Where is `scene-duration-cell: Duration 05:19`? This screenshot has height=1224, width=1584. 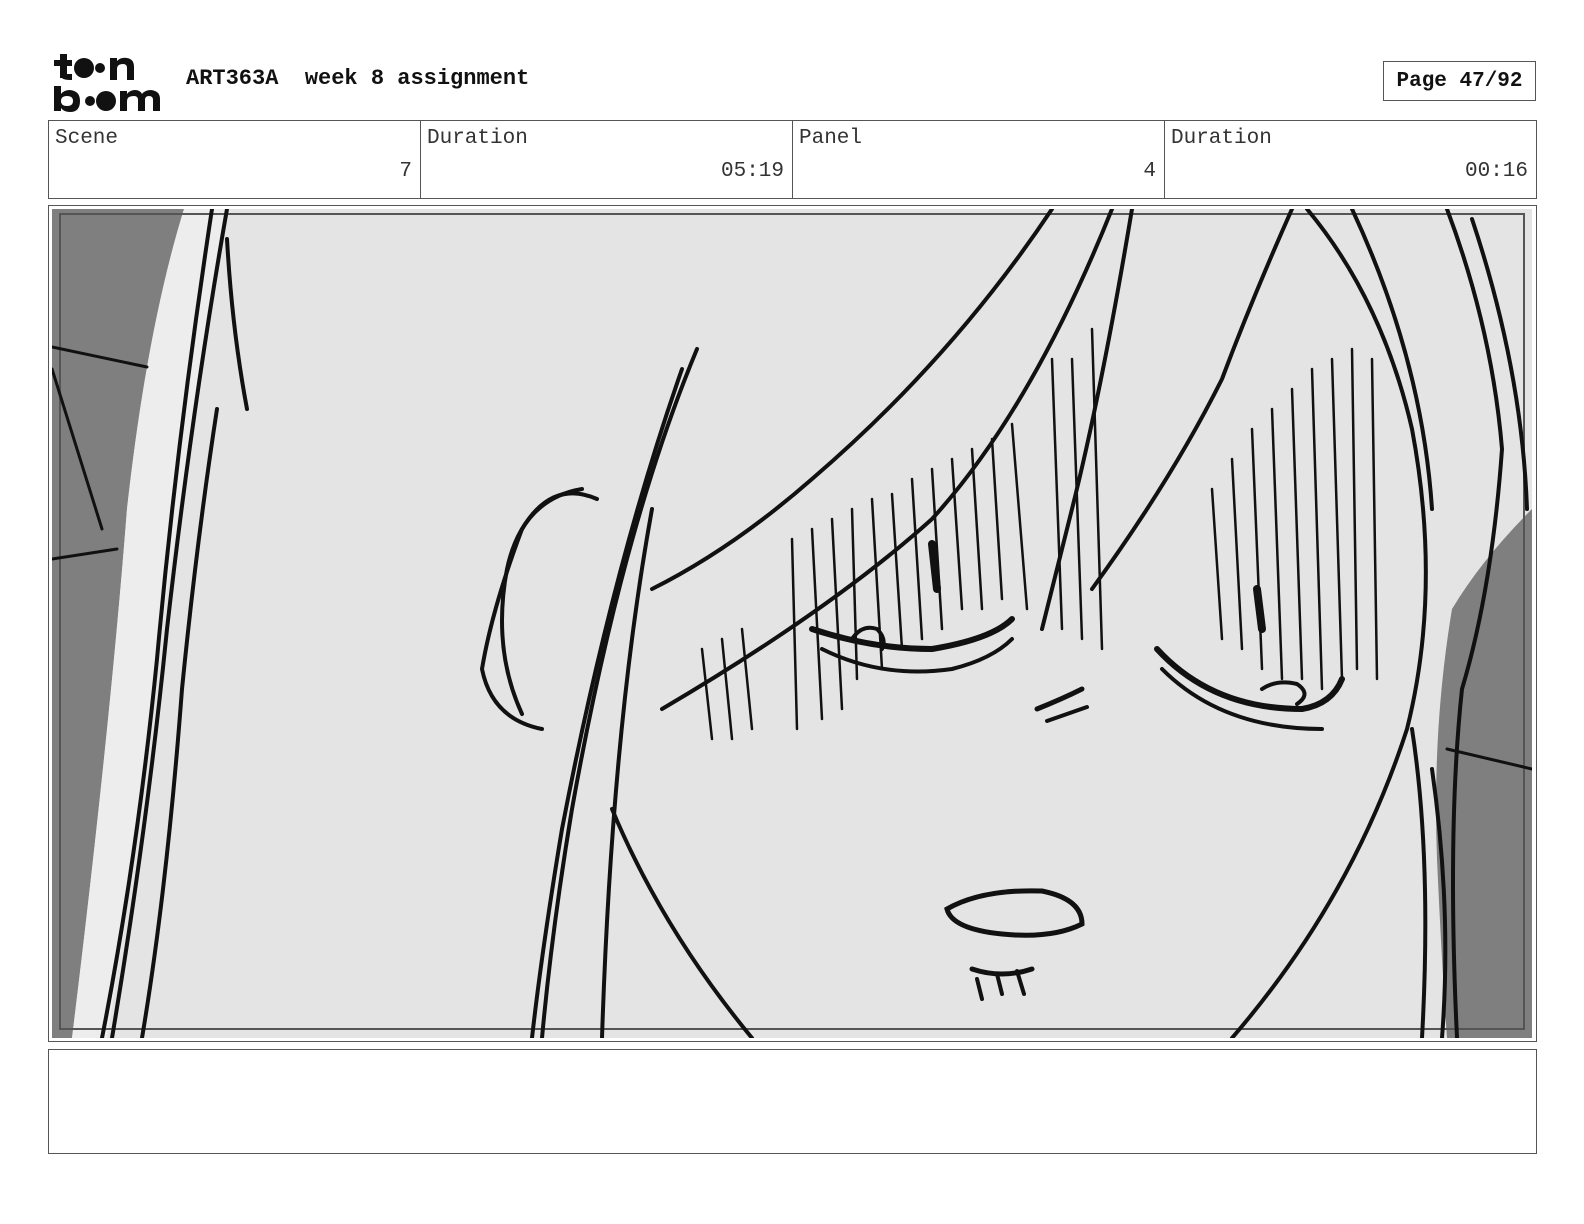
scene-duration-cell: Duration 05:19 is located at coordinates (607, 159).